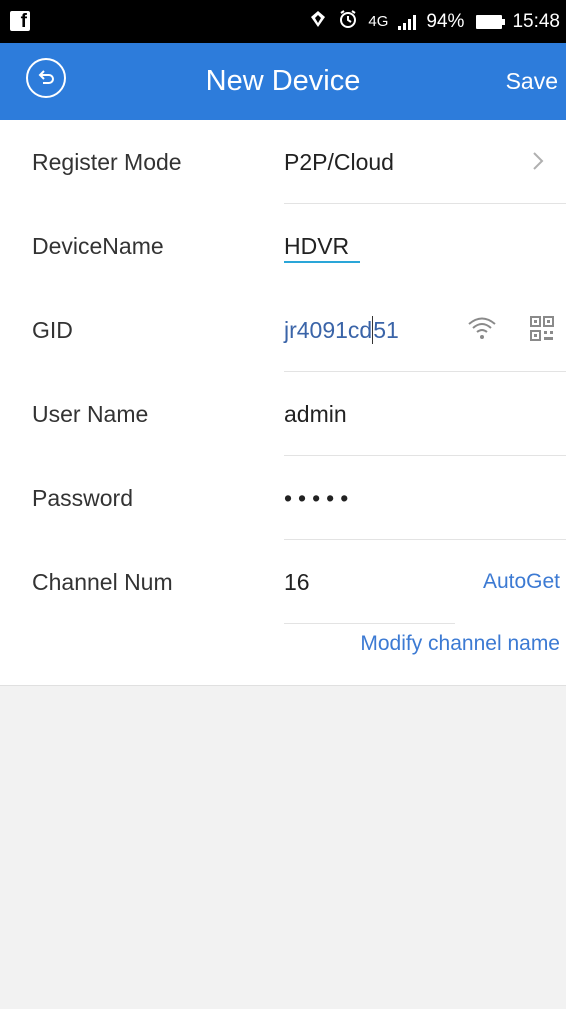  I want to click on save-button: Save, so click(532, 81).